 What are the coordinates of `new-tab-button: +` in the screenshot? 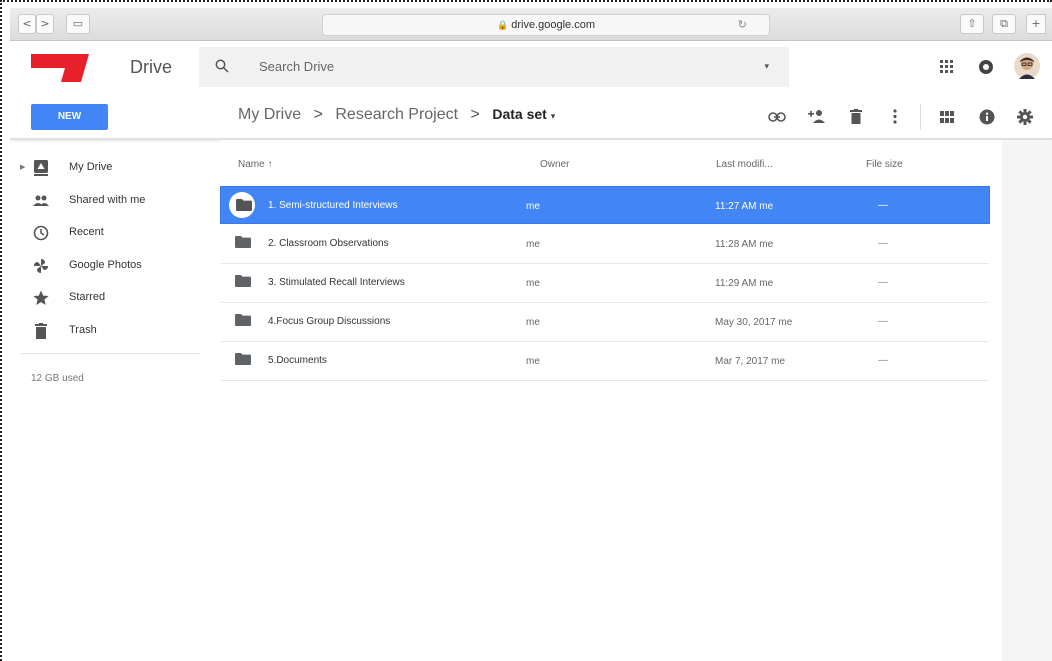 It's located at (1036, 24).